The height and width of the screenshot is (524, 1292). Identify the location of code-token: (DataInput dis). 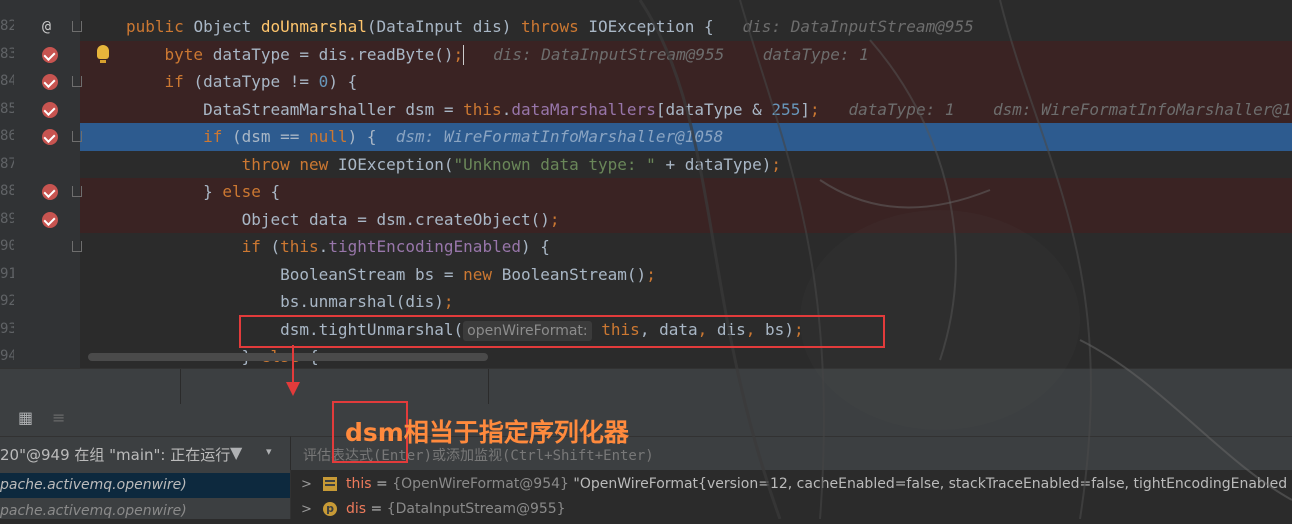
(443, 26).